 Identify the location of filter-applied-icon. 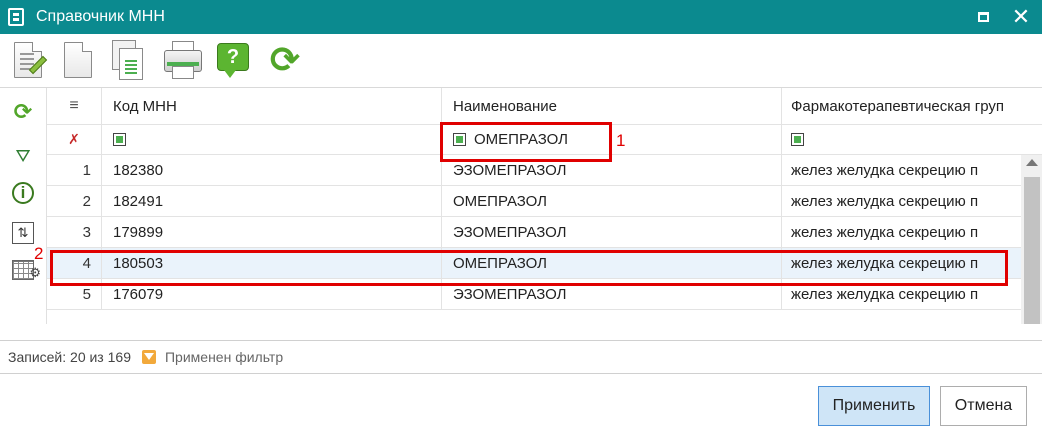
(148, 357).